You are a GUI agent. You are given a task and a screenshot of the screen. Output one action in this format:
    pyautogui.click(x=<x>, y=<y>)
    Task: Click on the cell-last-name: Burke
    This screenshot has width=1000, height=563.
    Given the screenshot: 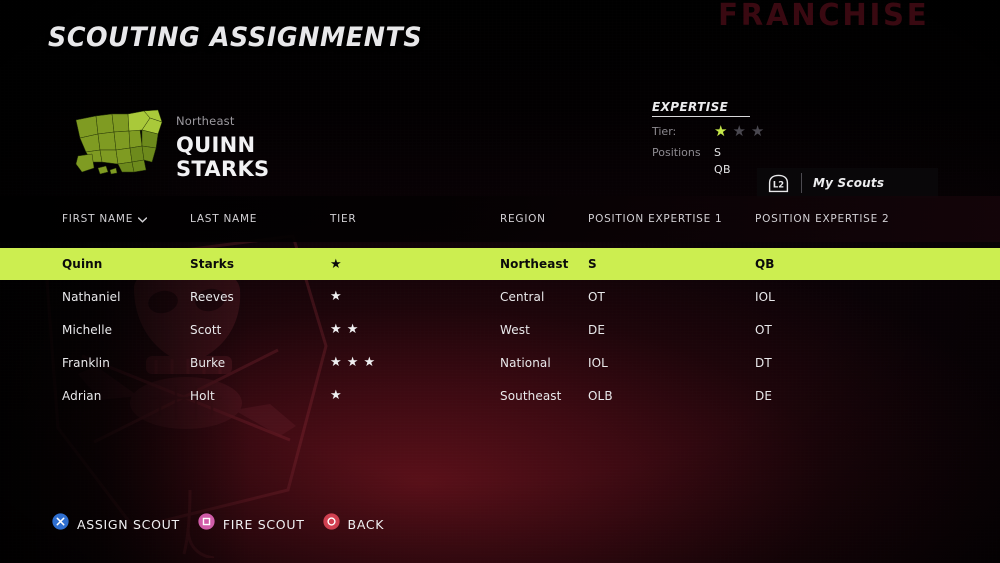 What is the action you would take?
    pyautogui.click(x=208, y=362)
    